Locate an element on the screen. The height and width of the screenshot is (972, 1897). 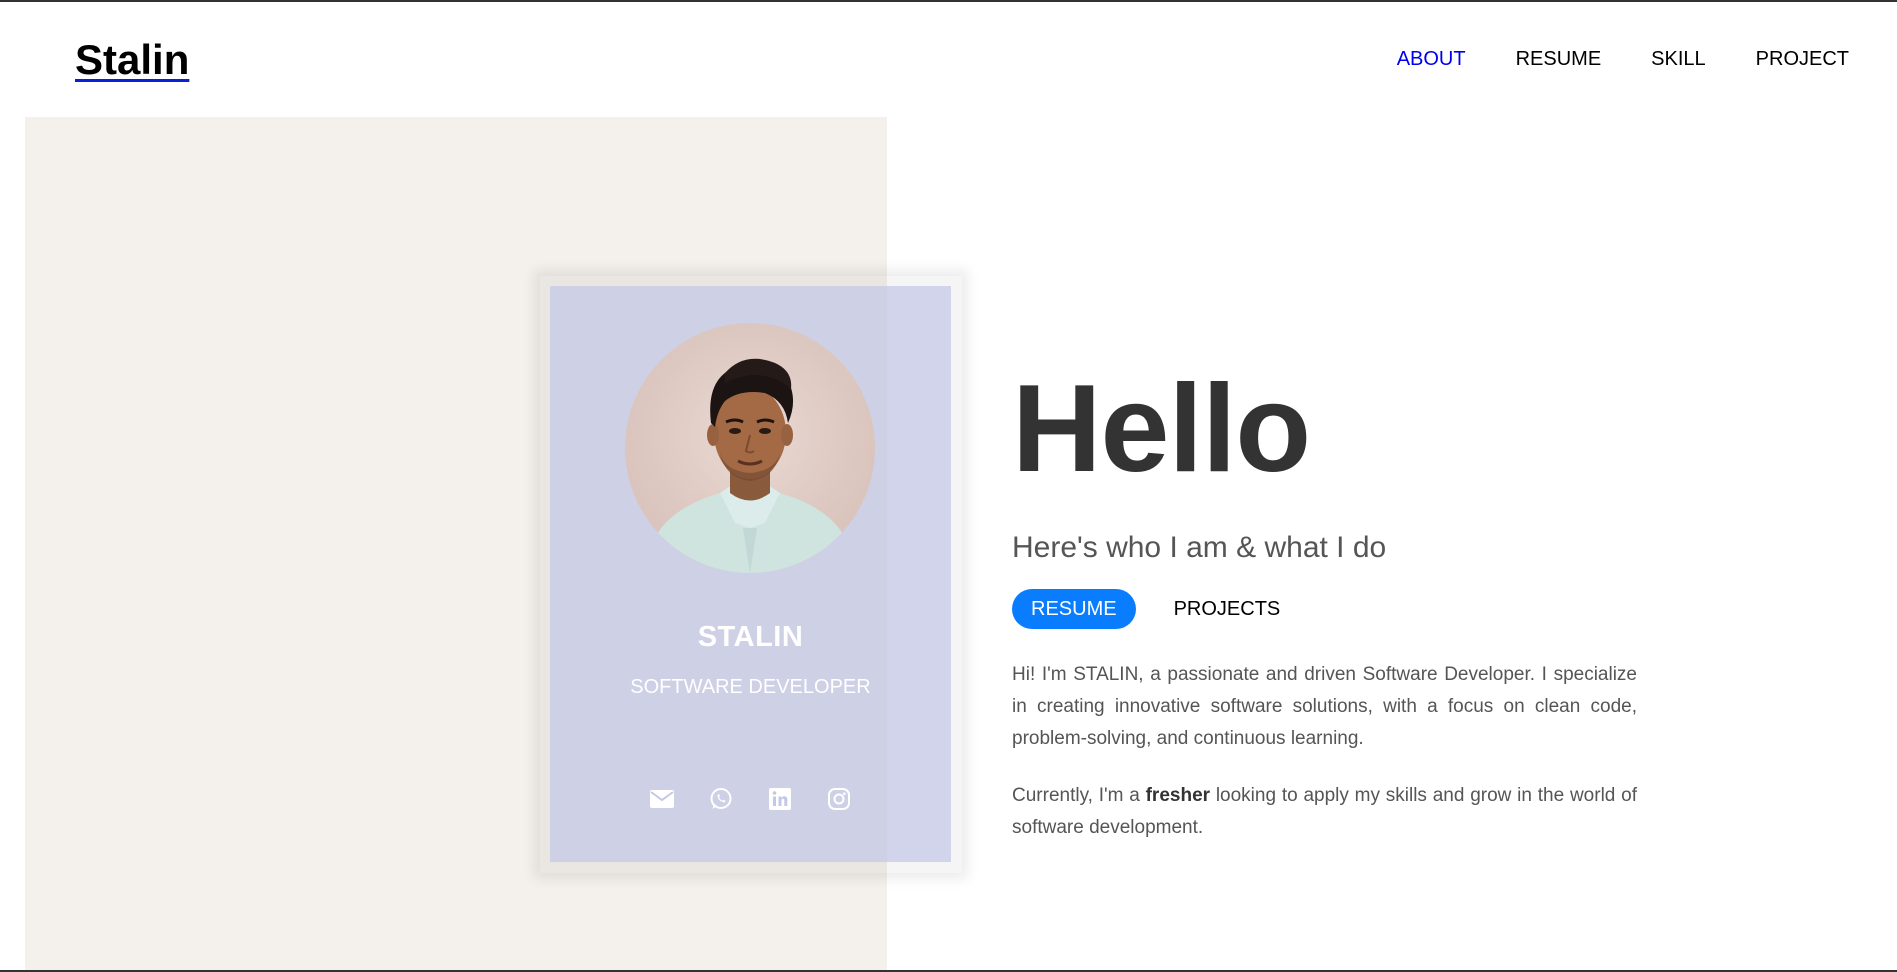
site-logo: Stalin is located at coordinates (132, 60).